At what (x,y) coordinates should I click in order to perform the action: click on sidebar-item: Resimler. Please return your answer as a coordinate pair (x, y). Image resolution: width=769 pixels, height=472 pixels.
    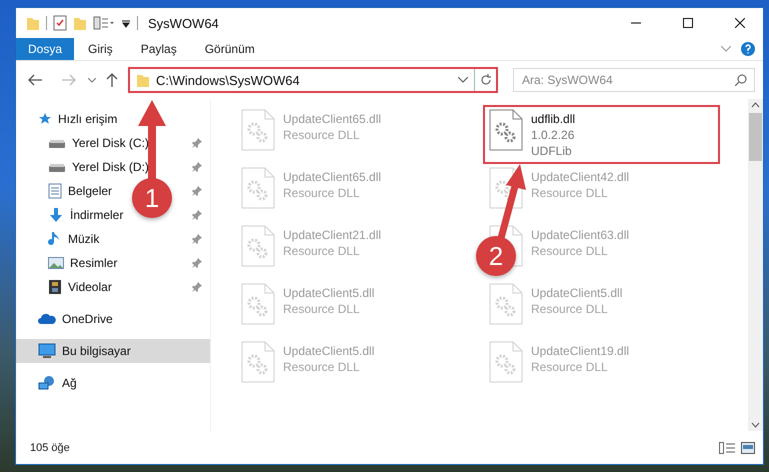
    Looking at the image, I should click on (94, 263).